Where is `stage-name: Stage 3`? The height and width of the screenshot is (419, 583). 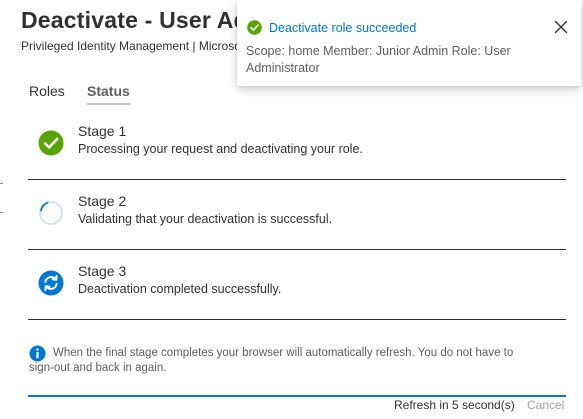 stage-name: Stage 3 is located at coordinates (102, 271).